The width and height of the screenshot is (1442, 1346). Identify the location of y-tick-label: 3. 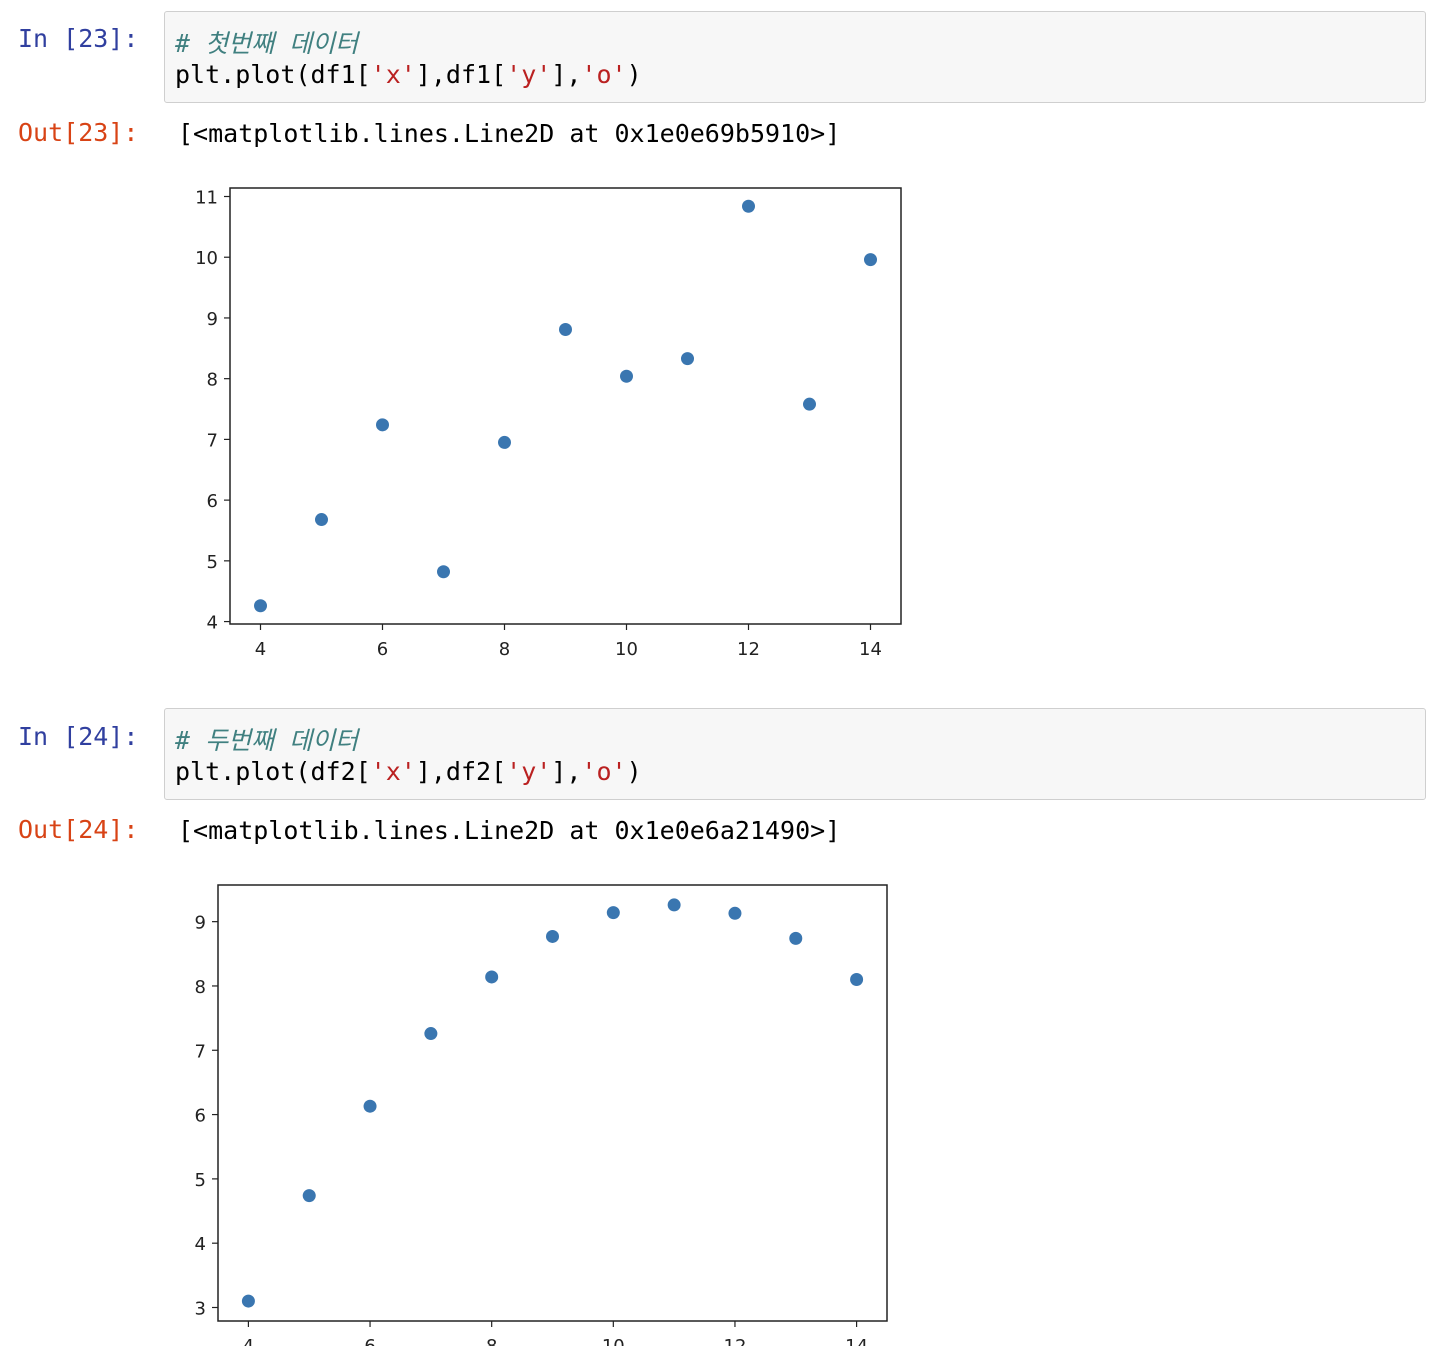
(200, 1308).